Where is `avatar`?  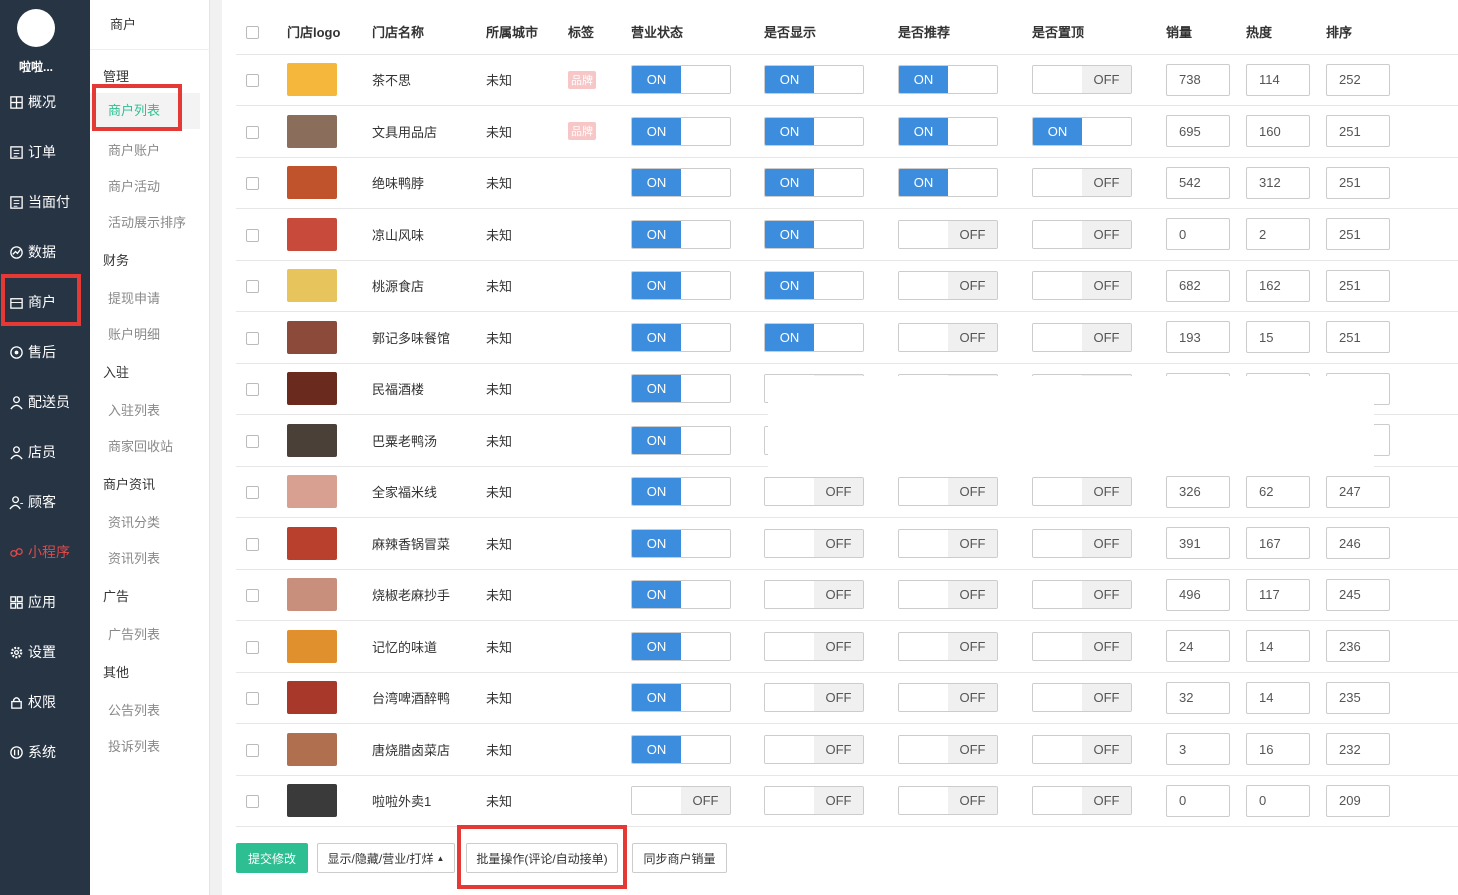
avatar is located at coordinates (36, 28).